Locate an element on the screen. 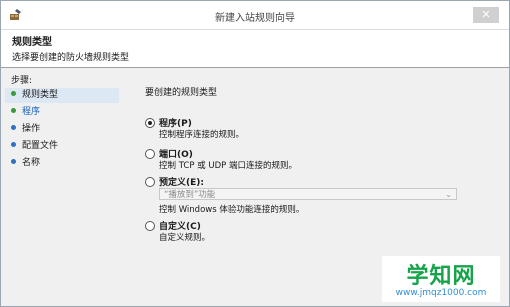  page-header: 规则类型 选择要创建的防火墙规则类型 is located at coordinates (255, 49).